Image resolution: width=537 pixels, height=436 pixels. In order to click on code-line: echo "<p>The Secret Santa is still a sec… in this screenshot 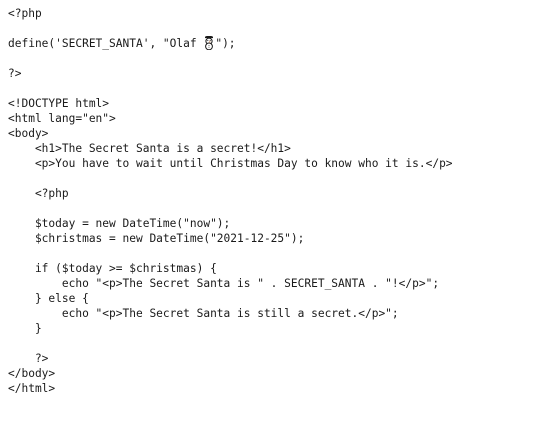, I will do `click(203, 313)`.